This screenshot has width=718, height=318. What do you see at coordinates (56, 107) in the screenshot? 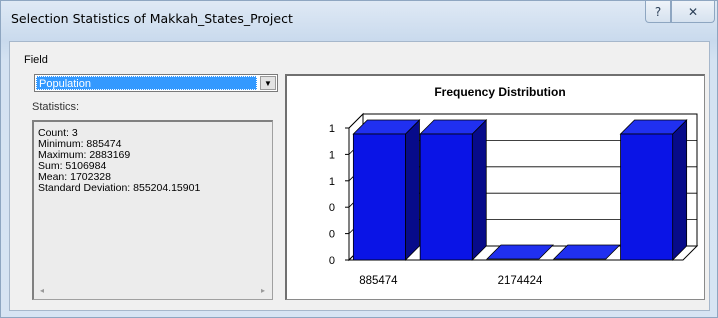
I see `statistics-label: Statistics:` at bounding box center [56, 107].